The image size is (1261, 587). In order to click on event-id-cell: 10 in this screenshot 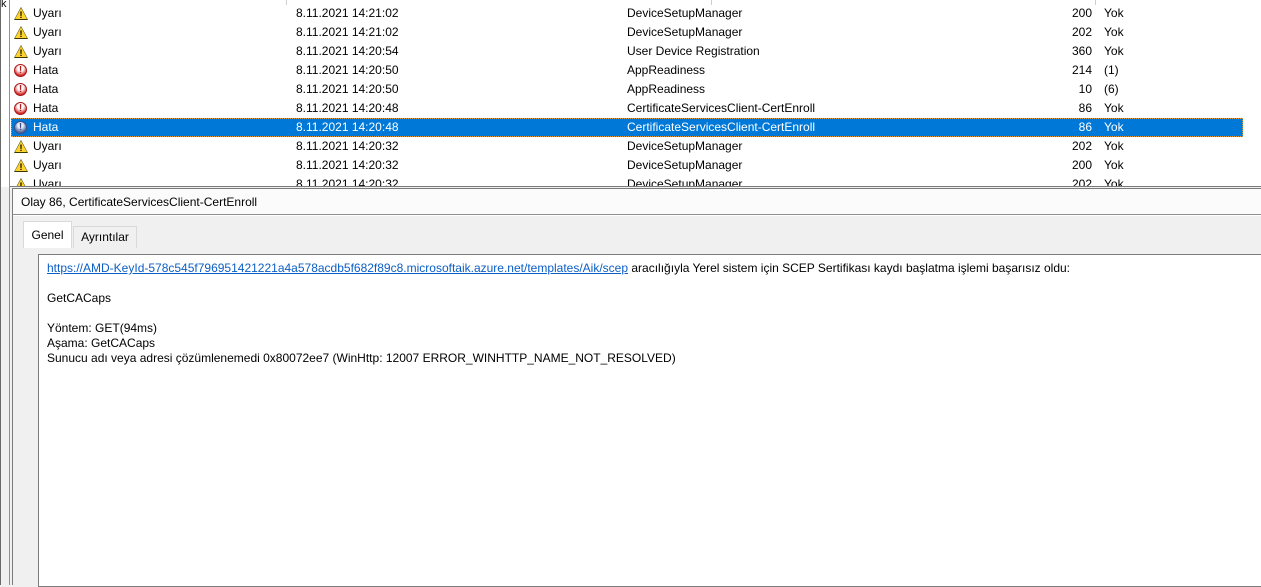, I will do `click(1085, 89)`.